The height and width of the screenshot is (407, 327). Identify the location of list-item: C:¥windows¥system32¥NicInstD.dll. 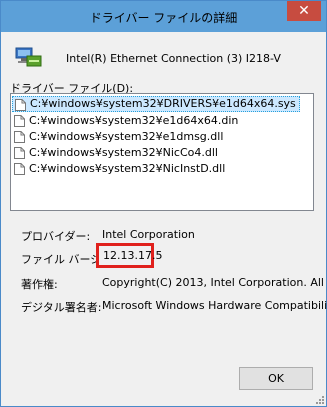
(120, 169).